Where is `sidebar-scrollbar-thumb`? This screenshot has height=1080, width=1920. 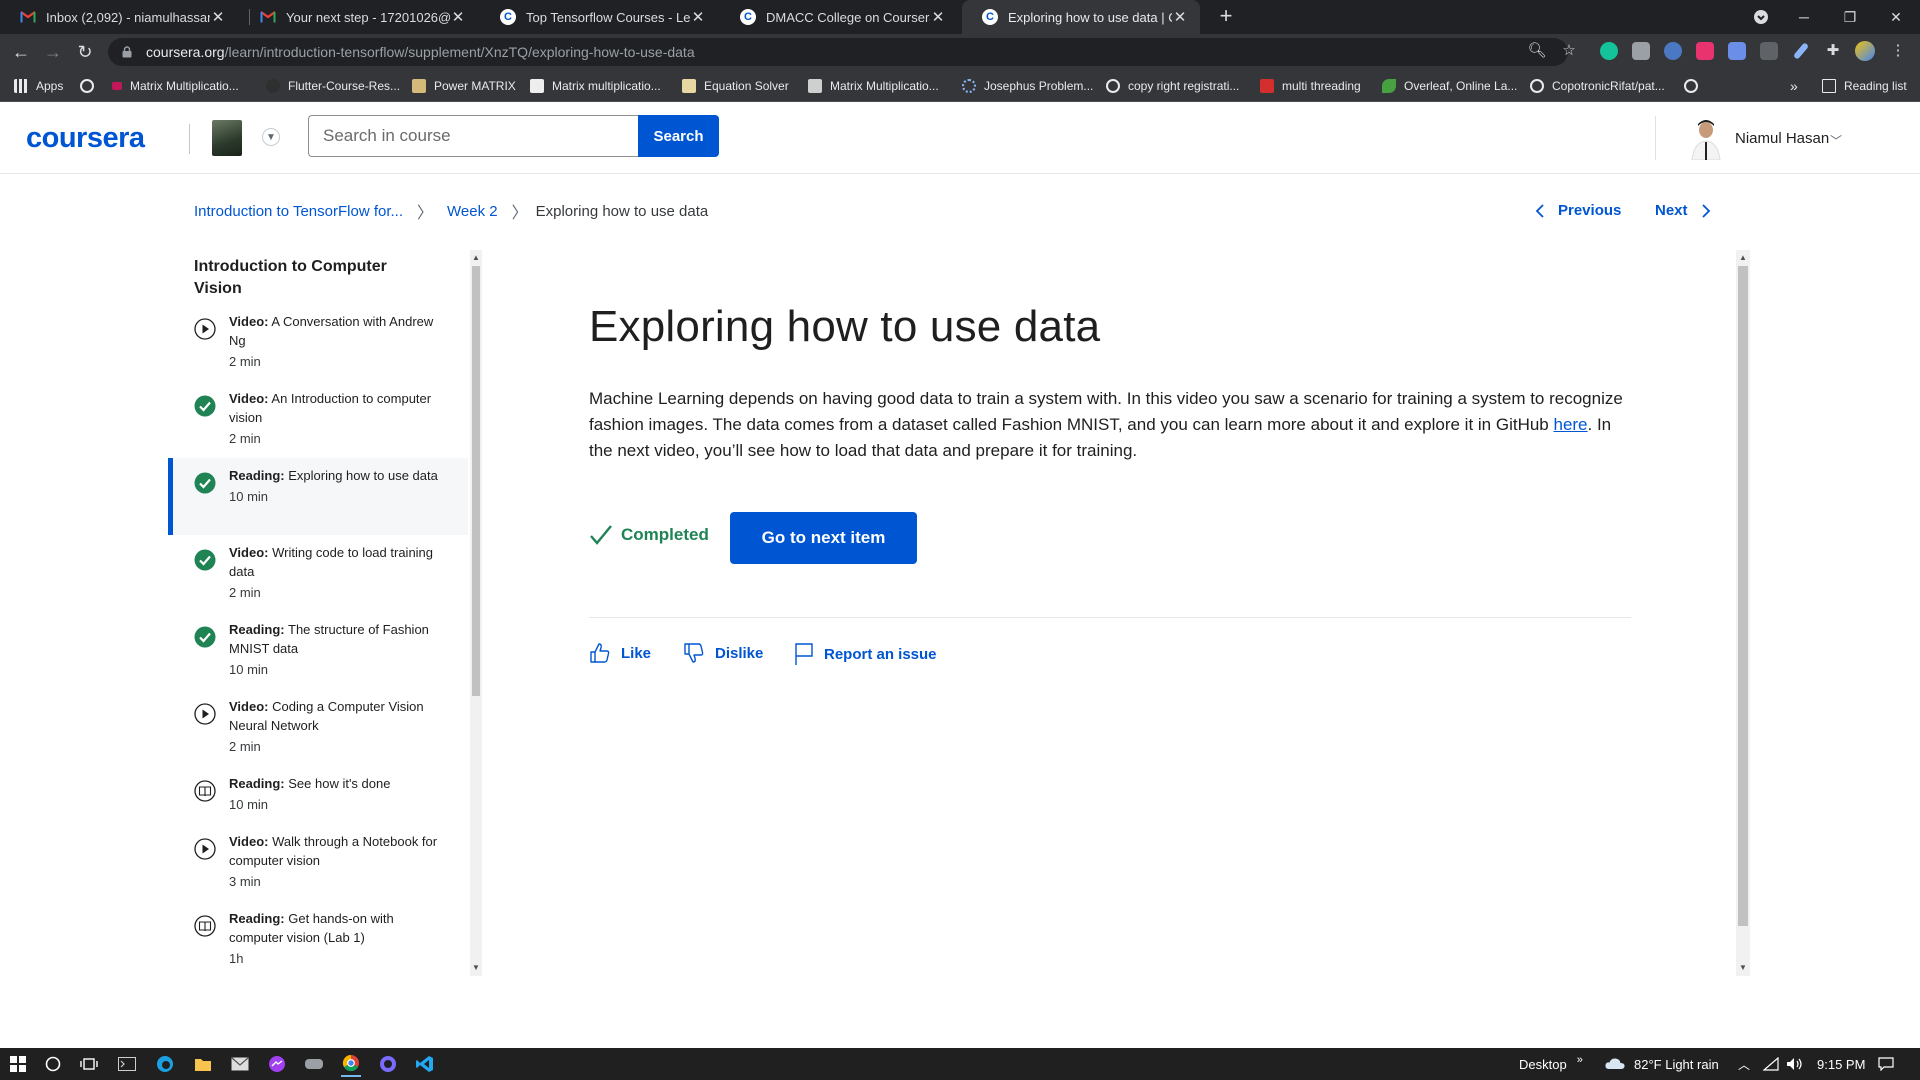 sidebar-scrollbar-thumb is located at coordinates (476, 481).